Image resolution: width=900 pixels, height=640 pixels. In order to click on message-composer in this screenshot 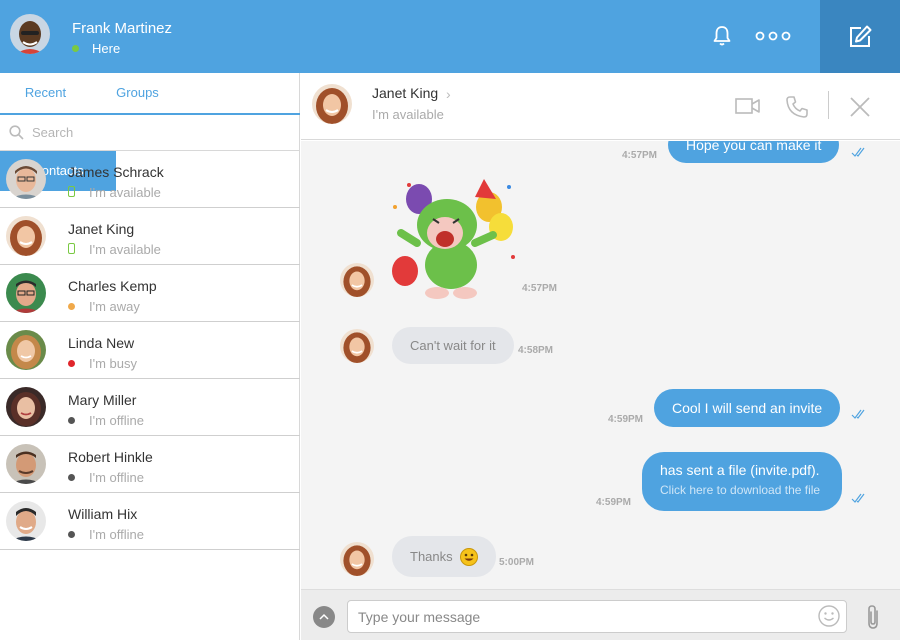, I will do `click(600, 614)`.